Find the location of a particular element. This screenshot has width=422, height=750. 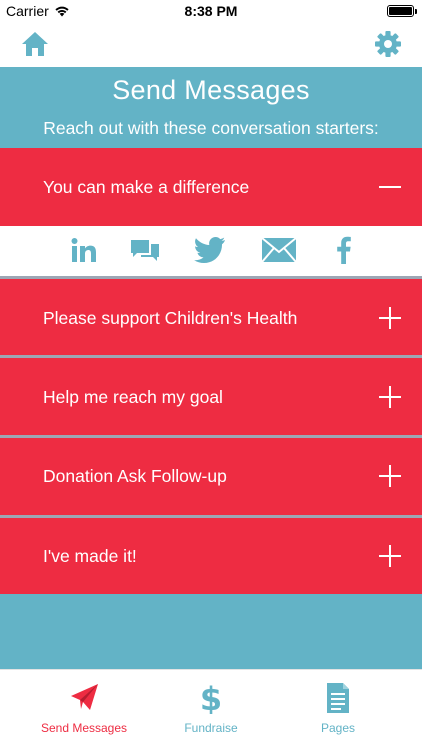

page-title: Send Messages is located at coordinates (211, 90).